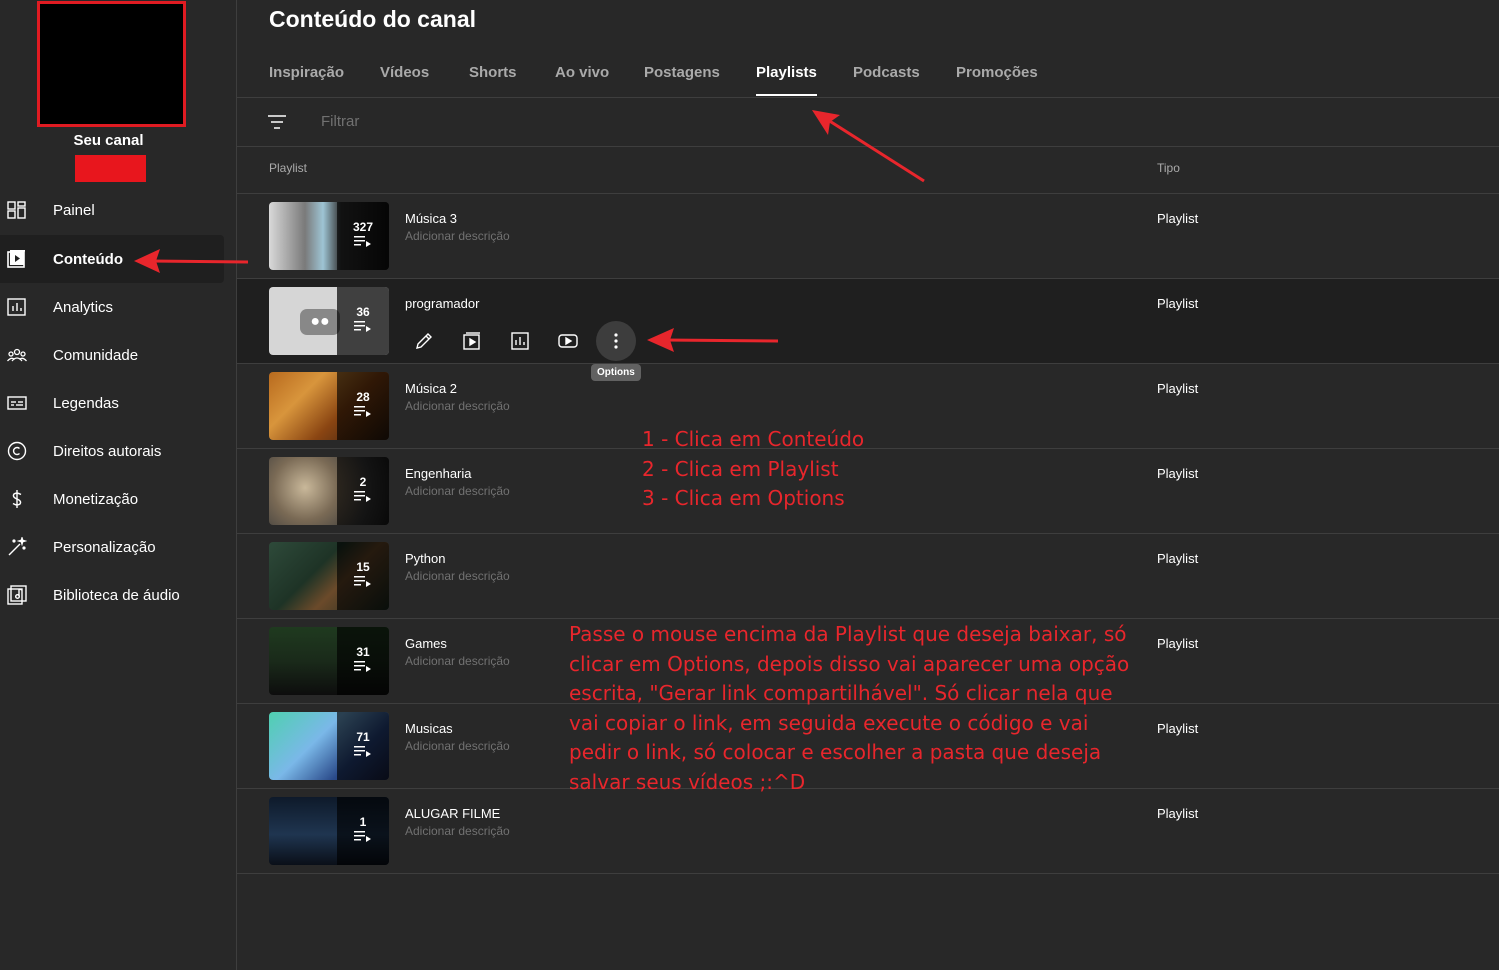 This screenshot has height=970, width=1499. What do you see at coordinates (363, 652) in the screenshot?
I see `video-count: 31` at bounding box center [363, 652].